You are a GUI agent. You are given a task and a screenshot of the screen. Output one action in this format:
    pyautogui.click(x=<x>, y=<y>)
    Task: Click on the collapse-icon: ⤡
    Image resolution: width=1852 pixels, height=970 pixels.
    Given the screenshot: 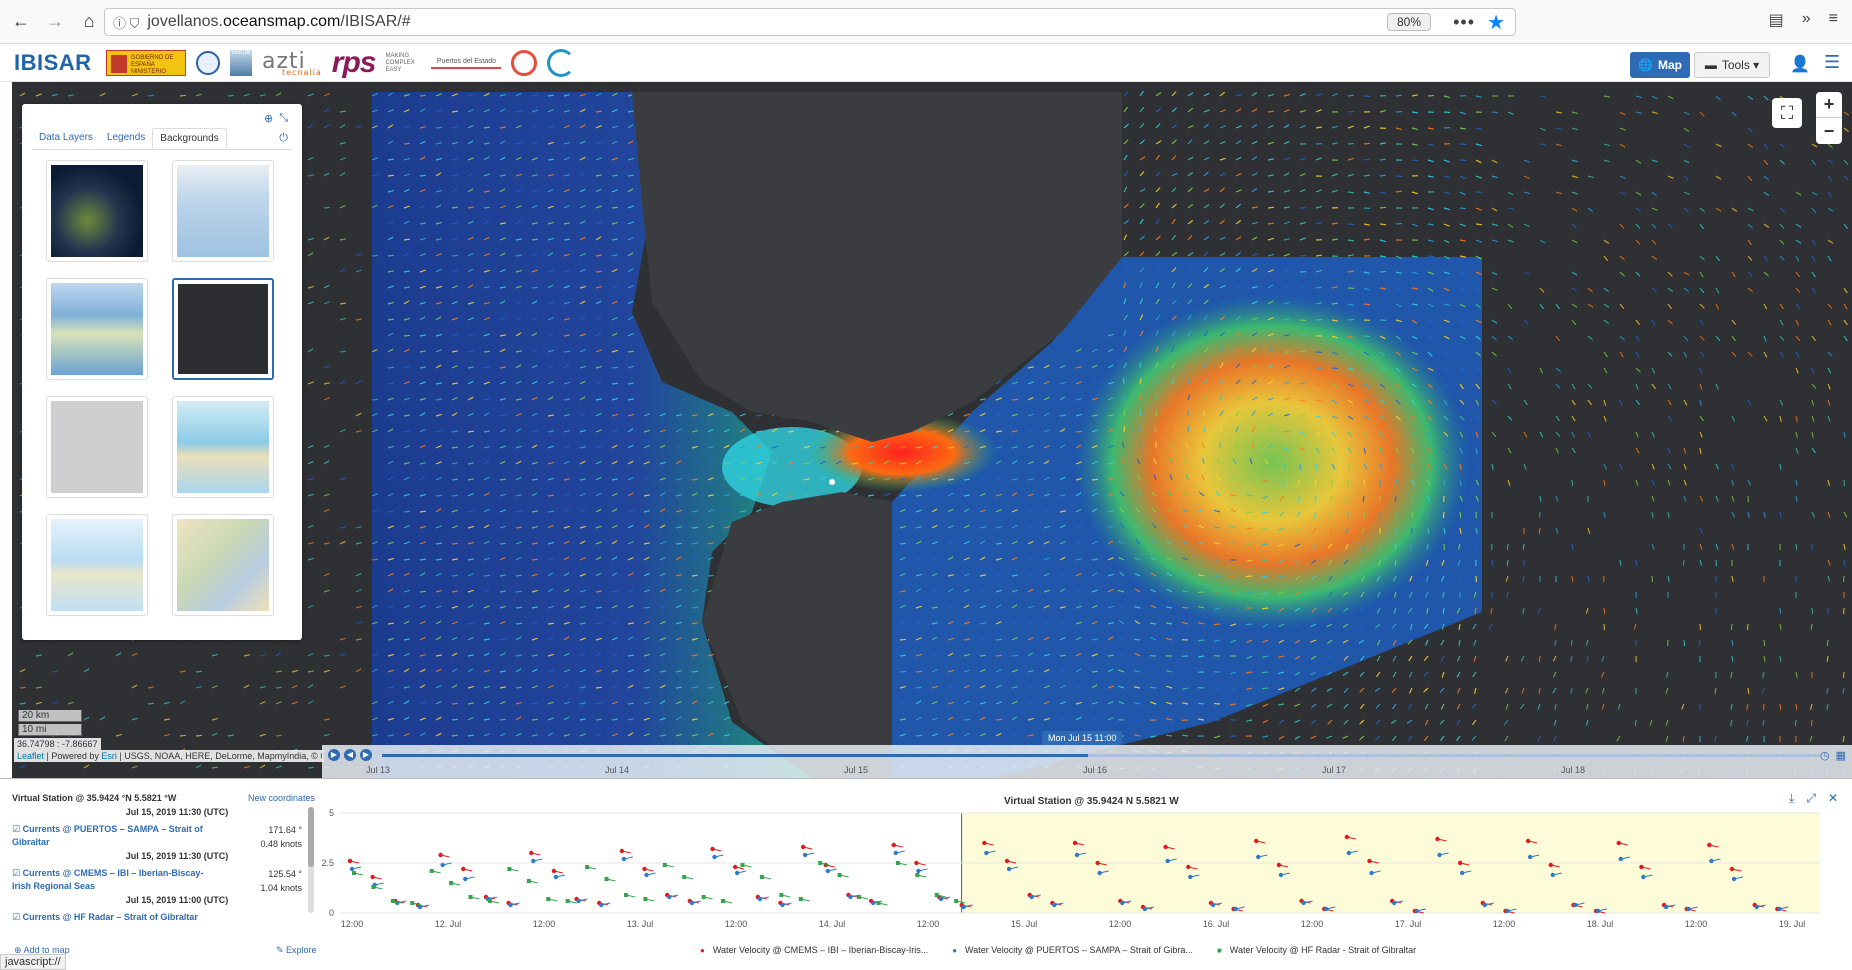 What is the action you would take?
    pyautogui.click(x=283, y=118)
    